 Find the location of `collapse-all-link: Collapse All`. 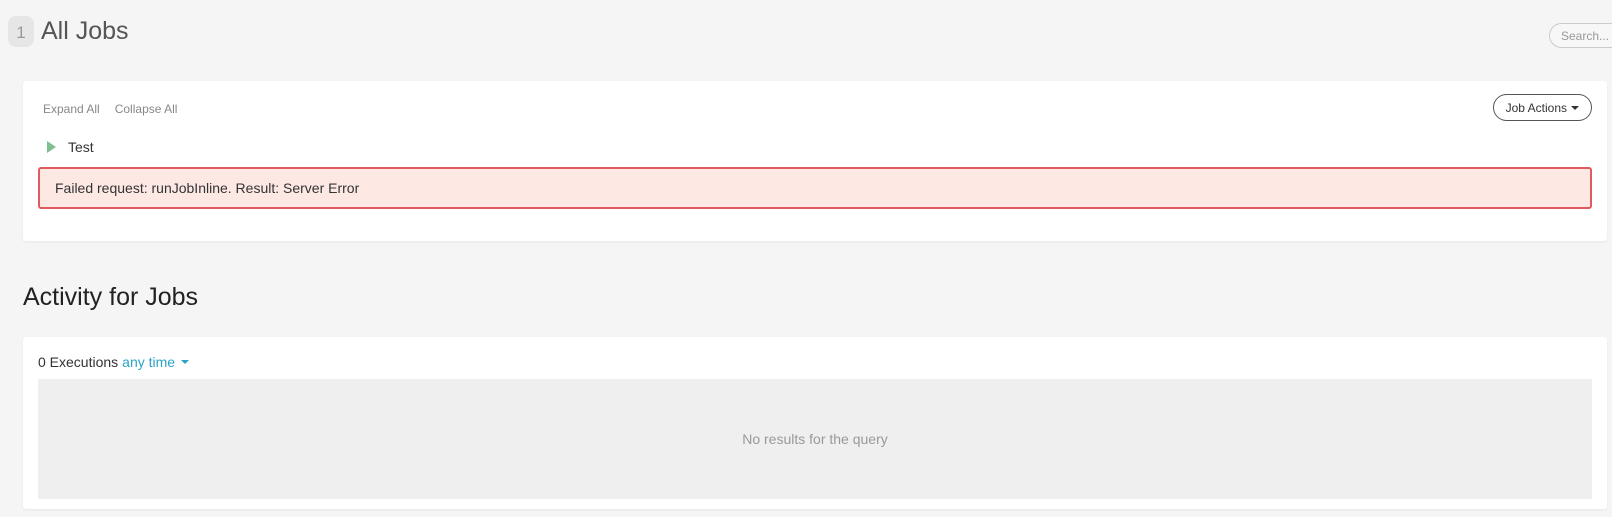

collapse-all-link: Collapse All is located at coordinates (146, 109).